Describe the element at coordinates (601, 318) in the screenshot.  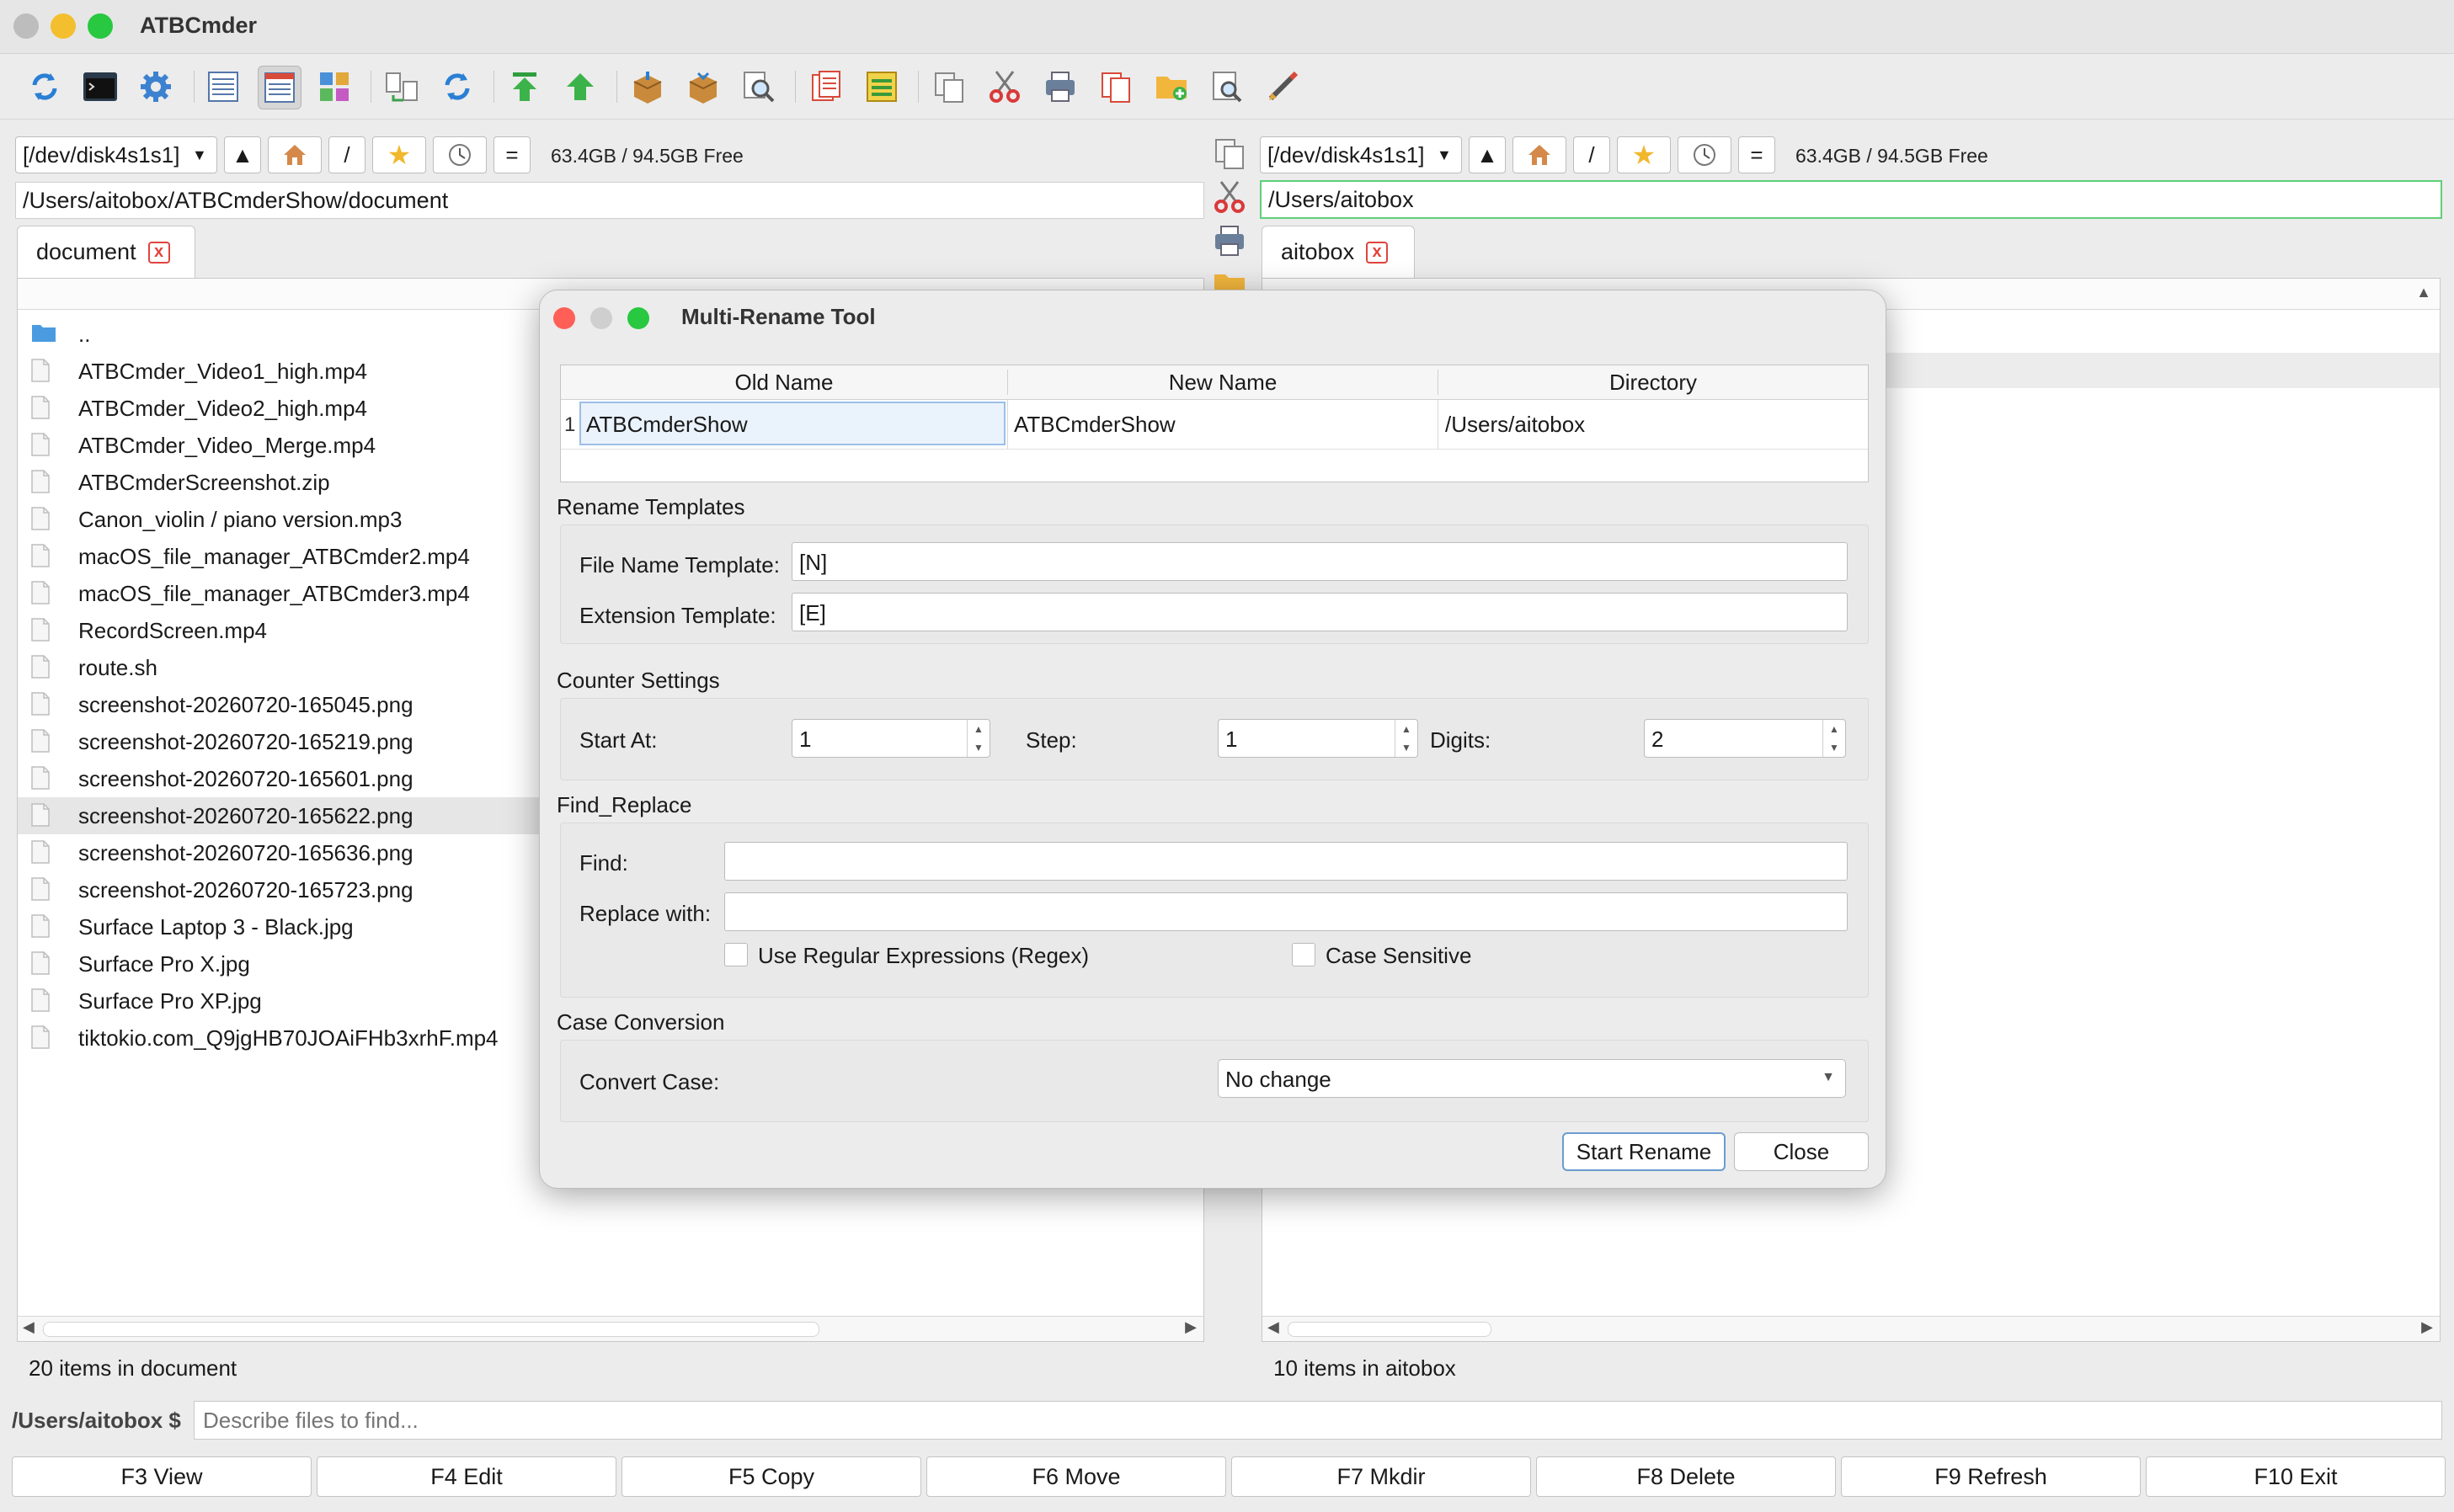
I see `dialog-minimize-dot` at that location.